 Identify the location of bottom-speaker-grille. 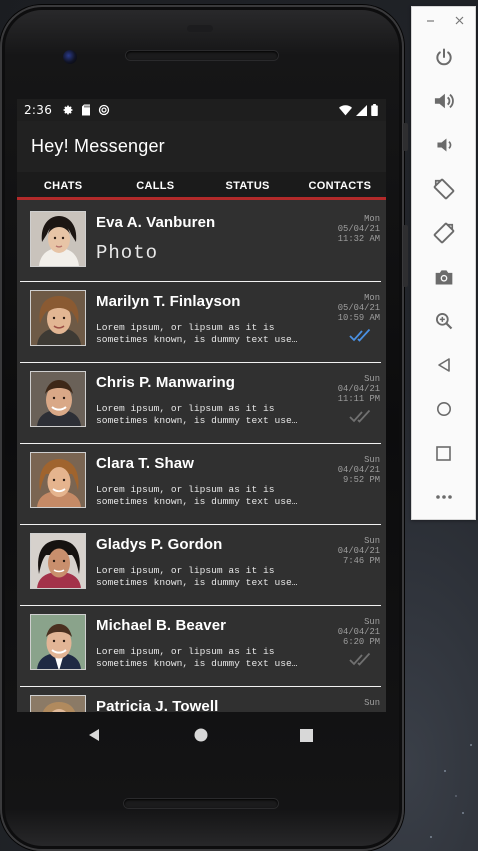
(201, 803).